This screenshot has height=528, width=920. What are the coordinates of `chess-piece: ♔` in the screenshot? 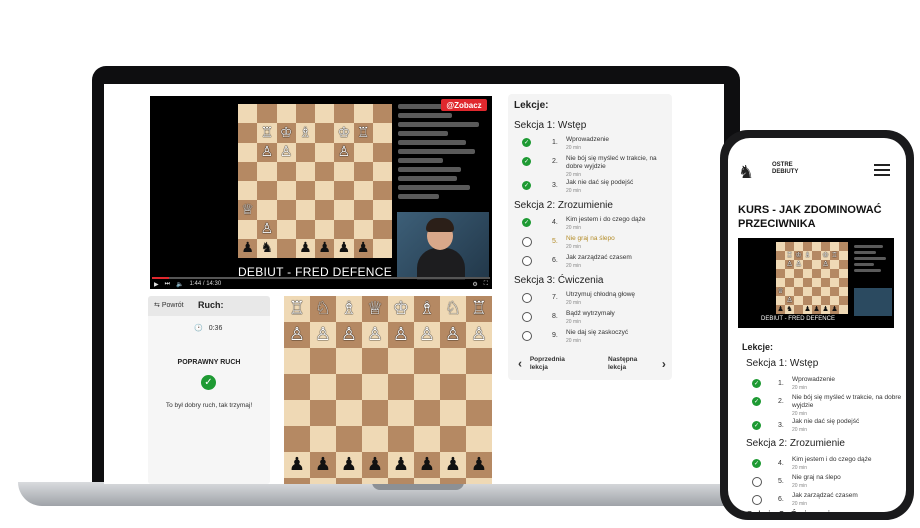 It's located at (825, 255).